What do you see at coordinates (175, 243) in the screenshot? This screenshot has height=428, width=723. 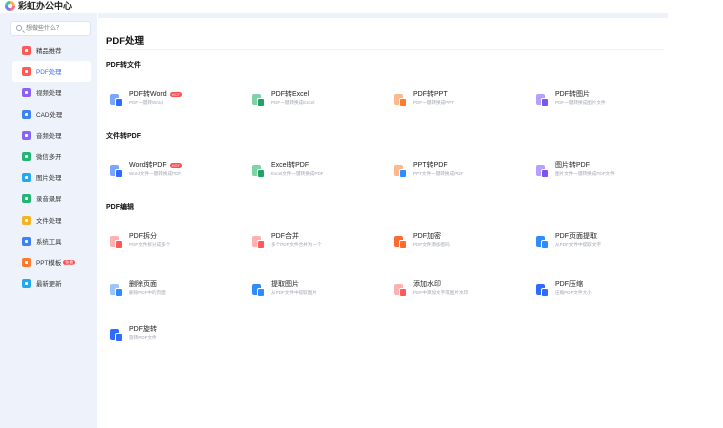 I see `tool-card: PDF拆分 PDF文件拆分成多个` at bounding box center [175, 243].